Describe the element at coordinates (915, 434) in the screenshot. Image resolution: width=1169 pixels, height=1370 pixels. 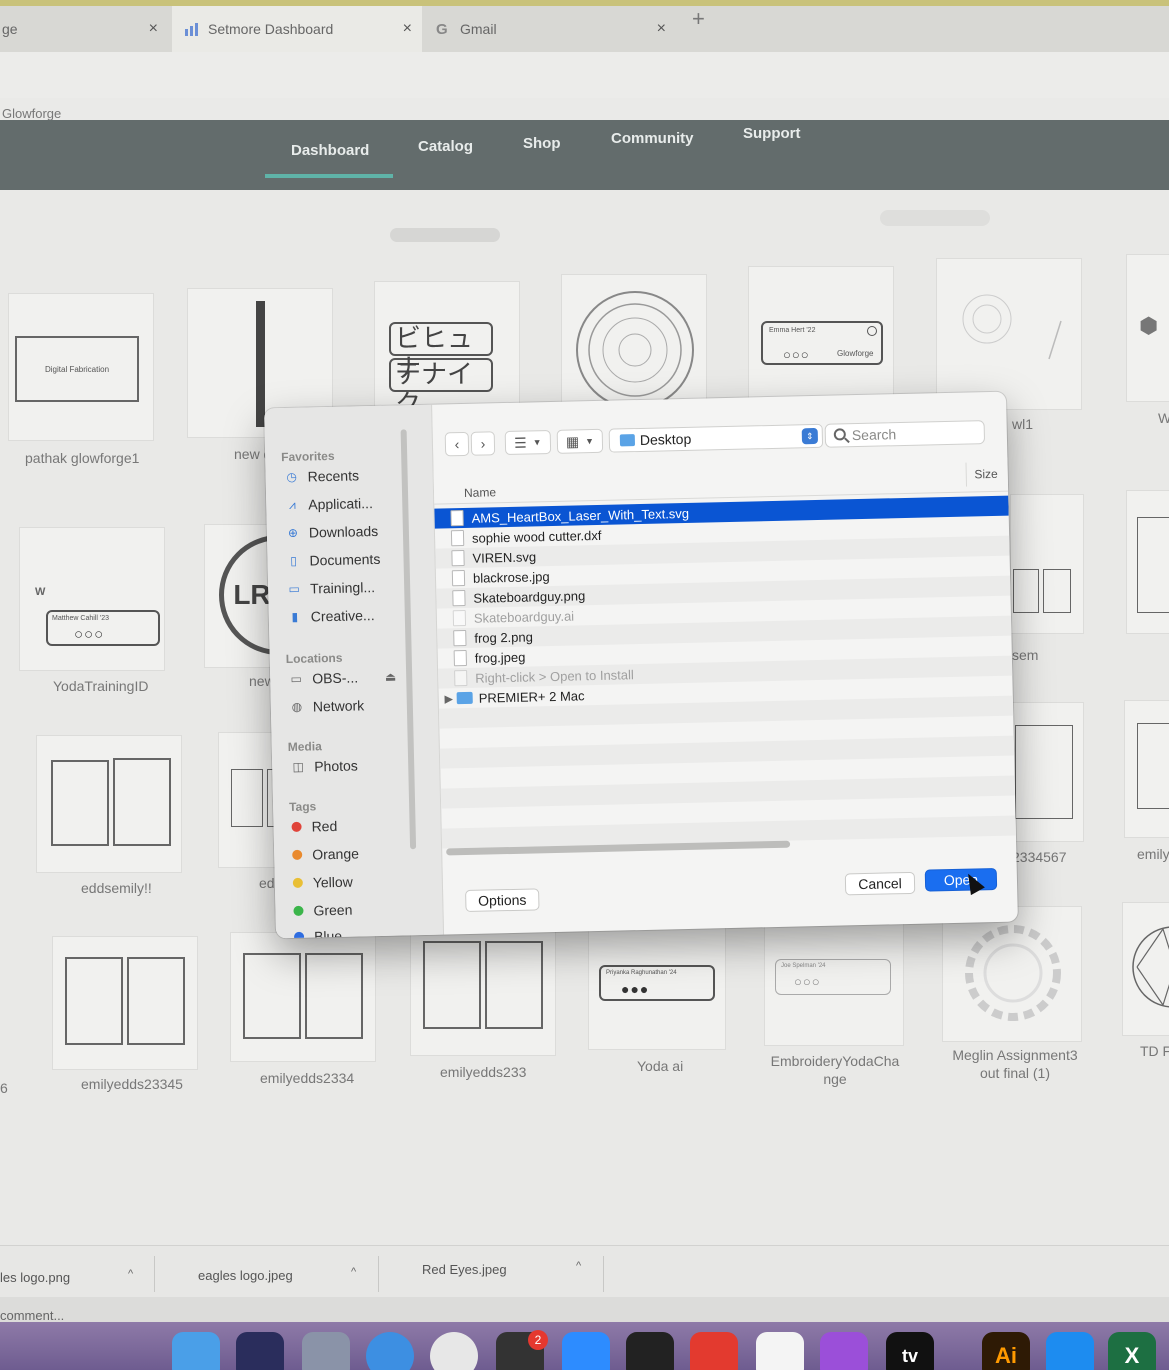
I see `search-input` at that location.